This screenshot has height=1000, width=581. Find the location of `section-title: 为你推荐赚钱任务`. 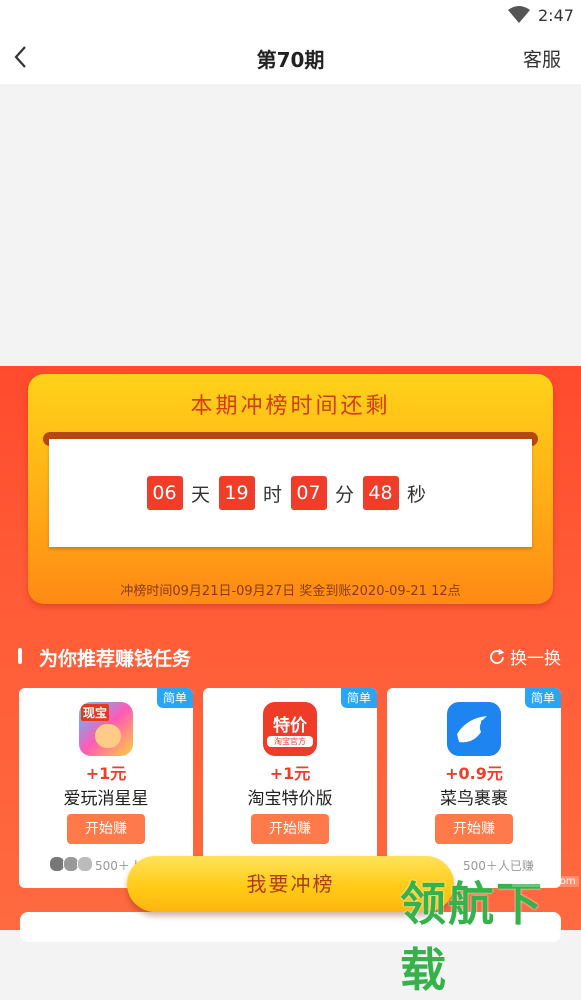

section-title: 为你推荐赚钱任务 is located at coordinates (115, 659).